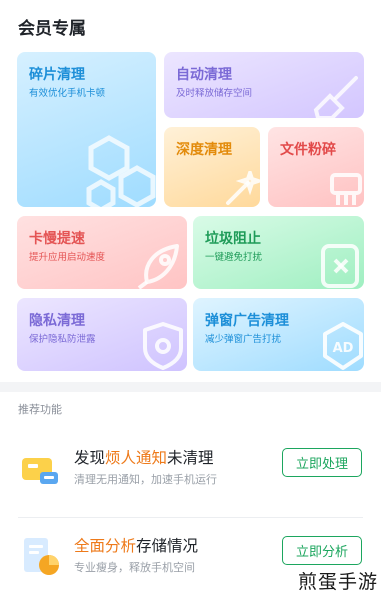 The height and width of the screenshot is (600, 381). I want to click on notification-icon, so click(40, 471).